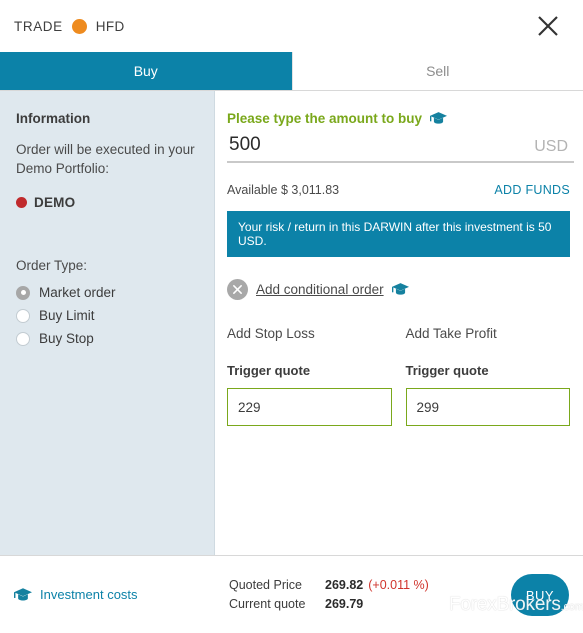 The image size is (583, 633). What do you see at coordinates (487, 407) in the screenshot?
I see `take-profit-trigger-quote-input` at bounding box center [487, 407].